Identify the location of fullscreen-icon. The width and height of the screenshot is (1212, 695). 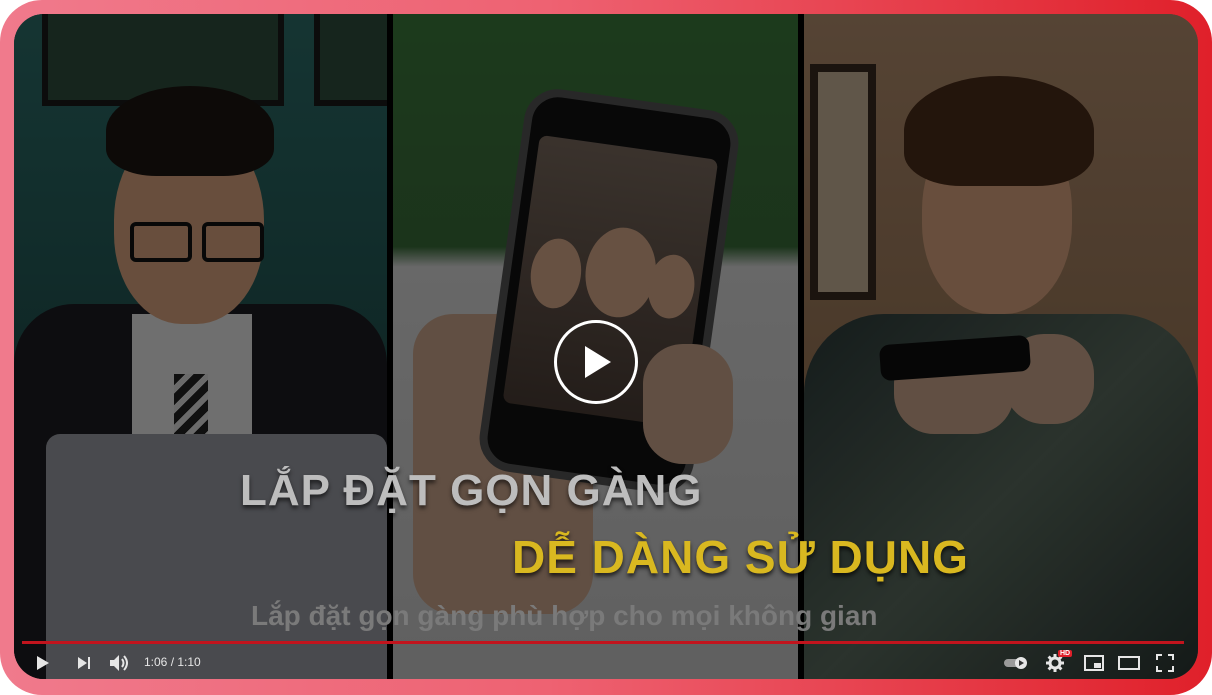
(1165, 663).